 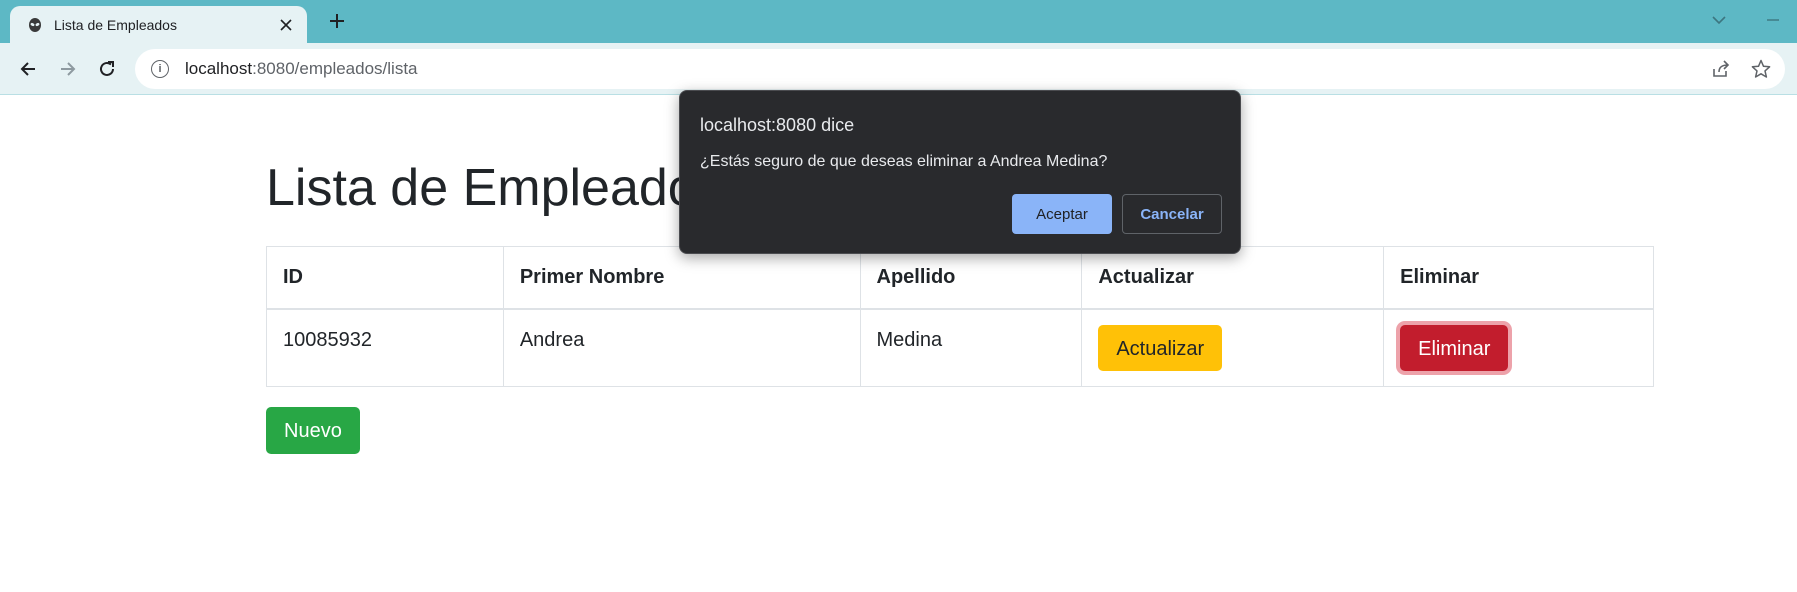 What do you see at coordinates (681, 278) in the screenshot?
I see `column-header-first-name: Primer Nombre` at bounding box center [681, 278].